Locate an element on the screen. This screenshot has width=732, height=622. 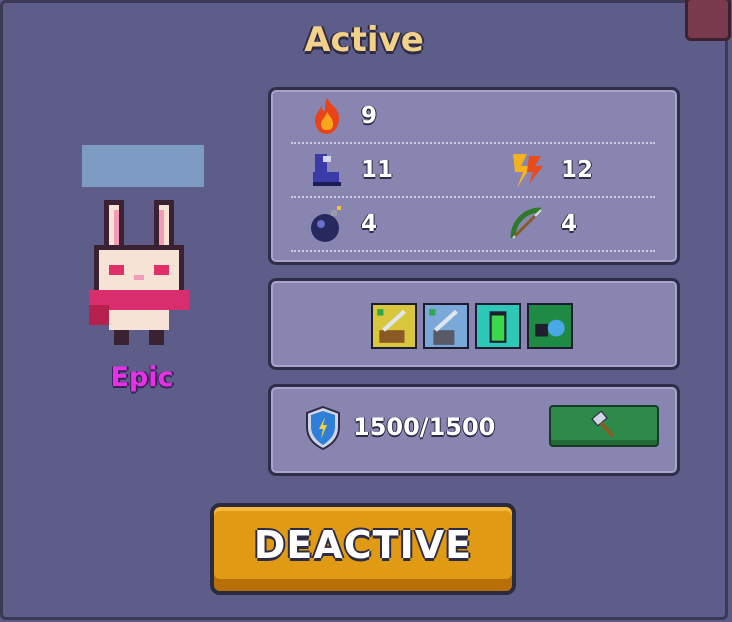
bomb-icon is located at coordinates (326, 224).